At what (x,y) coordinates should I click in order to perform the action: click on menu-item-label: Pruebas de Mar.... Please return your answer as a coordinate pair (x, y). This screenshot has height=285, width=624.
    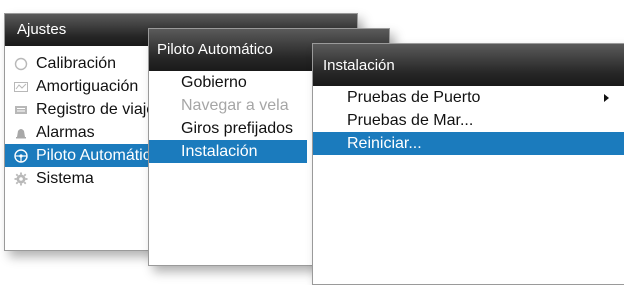
    Looking at the image, I should click on (410, 120).